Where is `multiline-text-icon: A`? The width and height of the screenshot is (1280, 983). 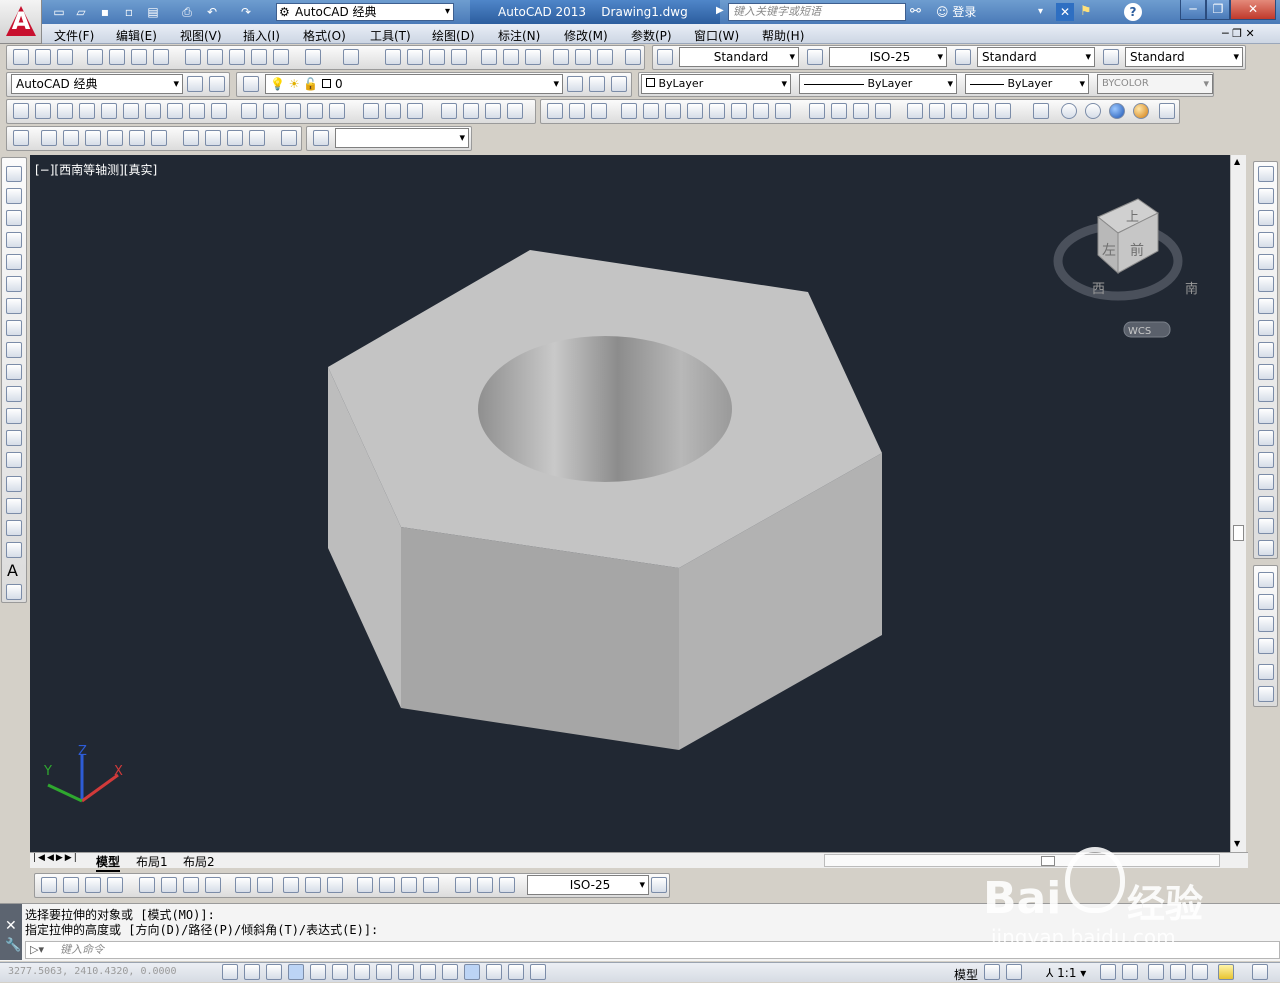 multiline-text-icon: A is located at coordinates (12, 570).